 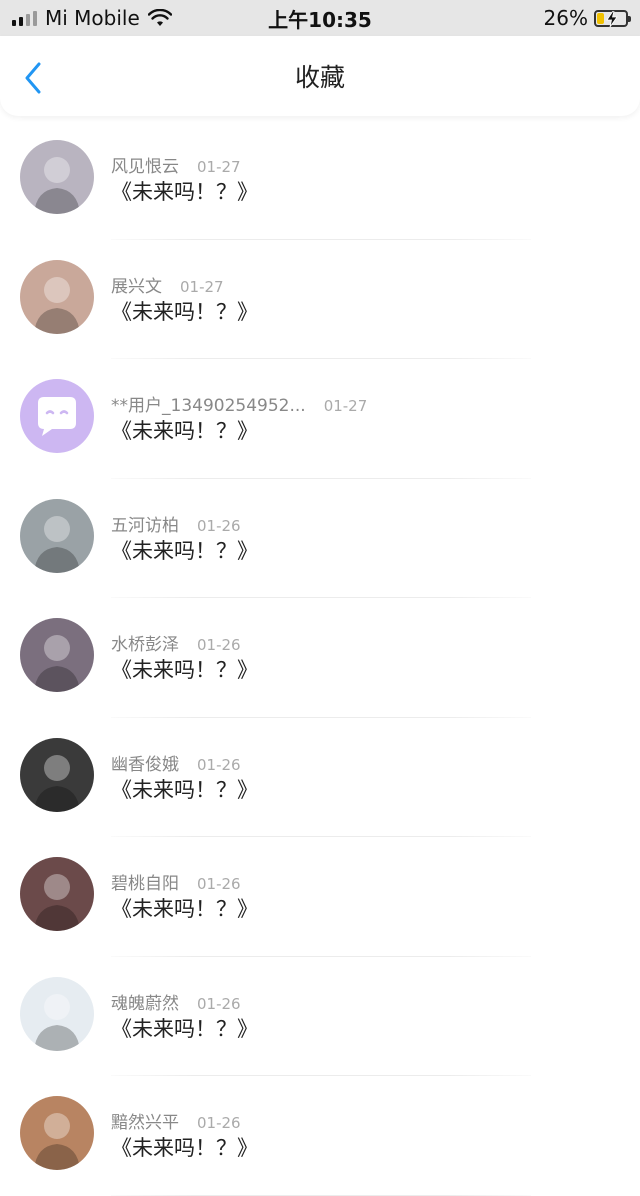 What do you see at coordinates (145, 164) in the screenshot?
I see `username: 风见恨云` at bounding box center [145, 164].